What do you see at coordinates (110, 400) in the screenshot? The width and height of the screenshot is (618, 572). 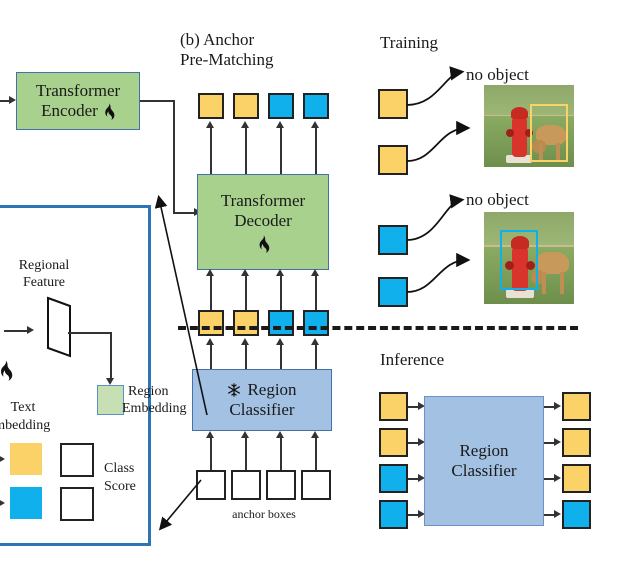 I see `region-embedding-swatch` at bounding box center [110, 400].